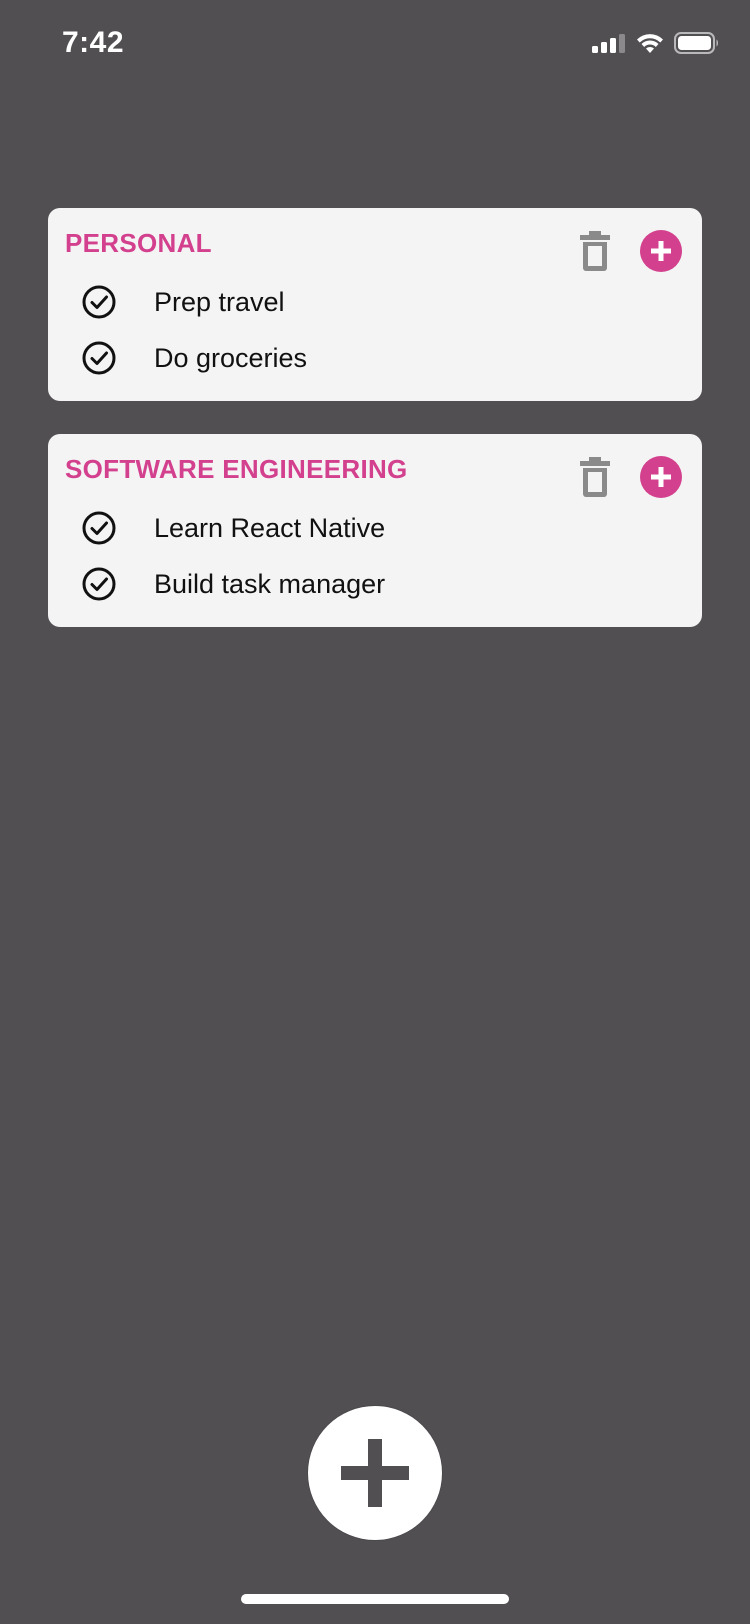 The width and height of the screenshot is (750, 1624). I want to click on cellular-signal-icon, so click(608, 43).